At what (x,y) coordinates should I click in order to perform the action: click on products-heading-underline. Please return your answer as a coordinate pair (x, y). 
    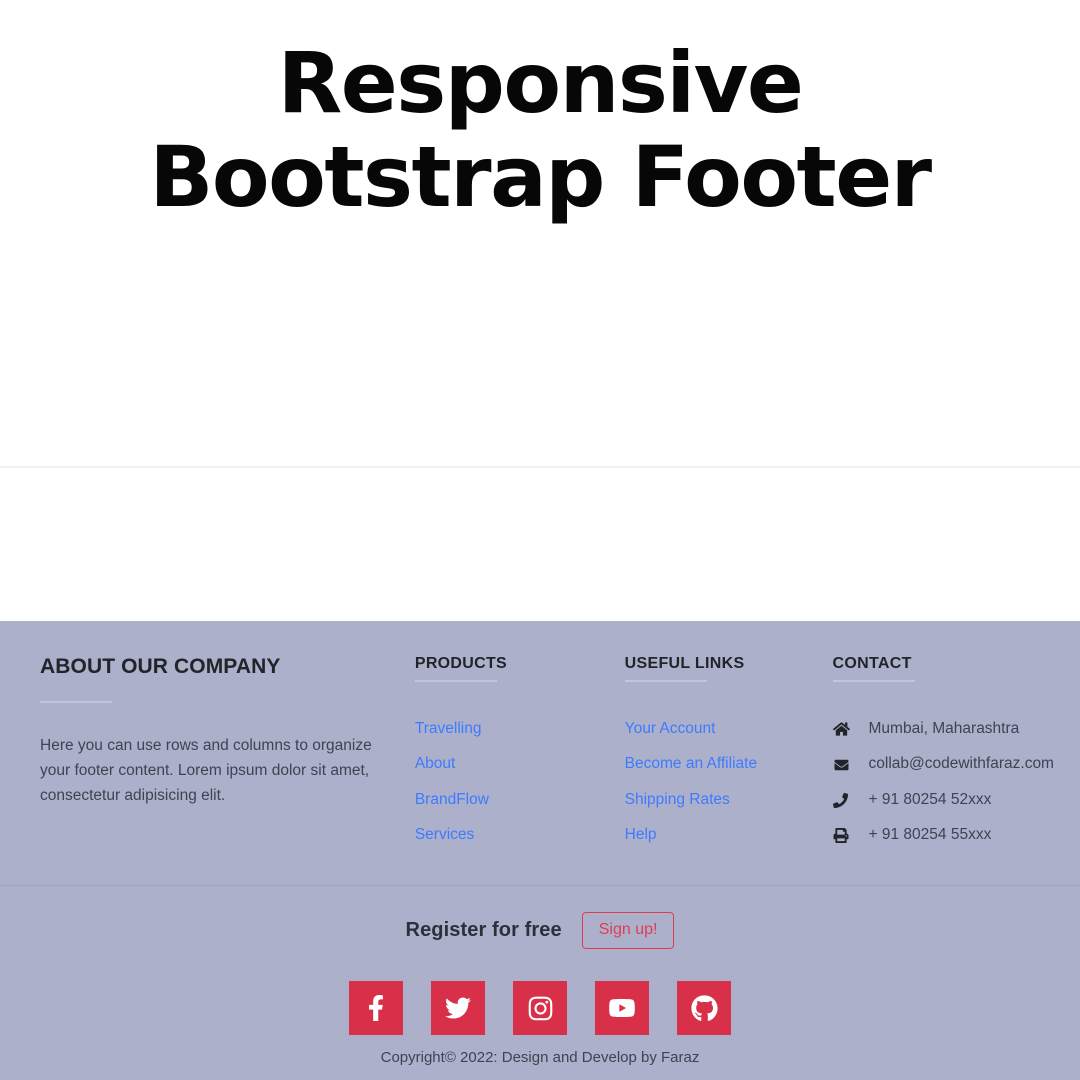
    Looking at the image, I should click on (455, 680).